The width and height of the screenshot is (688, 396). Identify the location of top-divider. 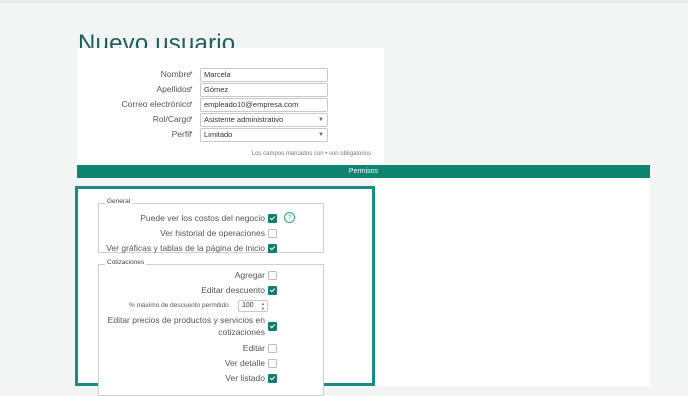
(344, 1).